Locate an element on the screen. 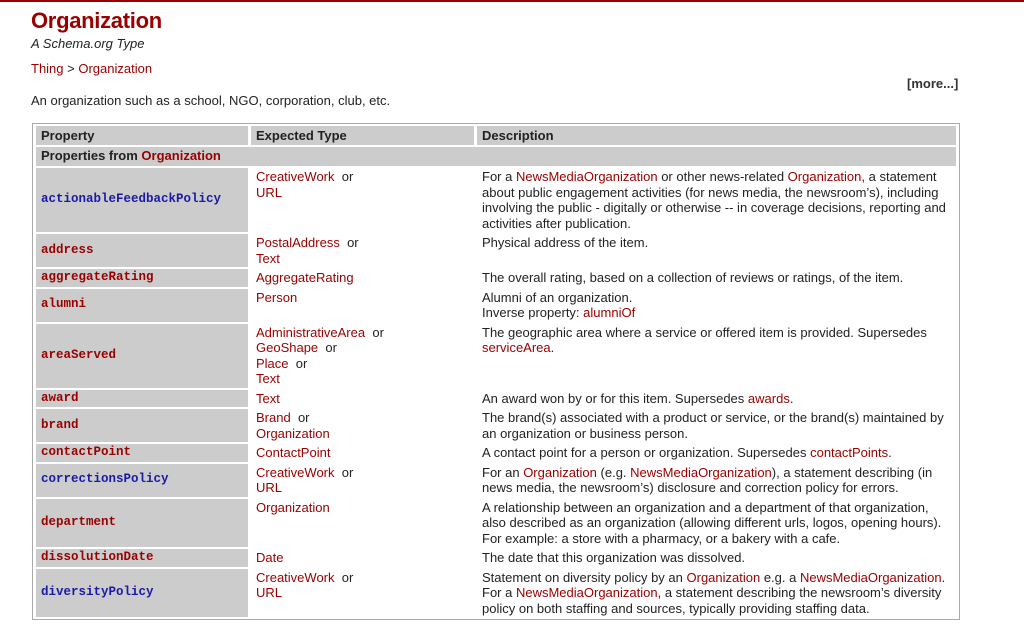 Image resolution: width=1024 pixels, height=638 pixels. property-name-cell: department is located at coordinates (142, 522).